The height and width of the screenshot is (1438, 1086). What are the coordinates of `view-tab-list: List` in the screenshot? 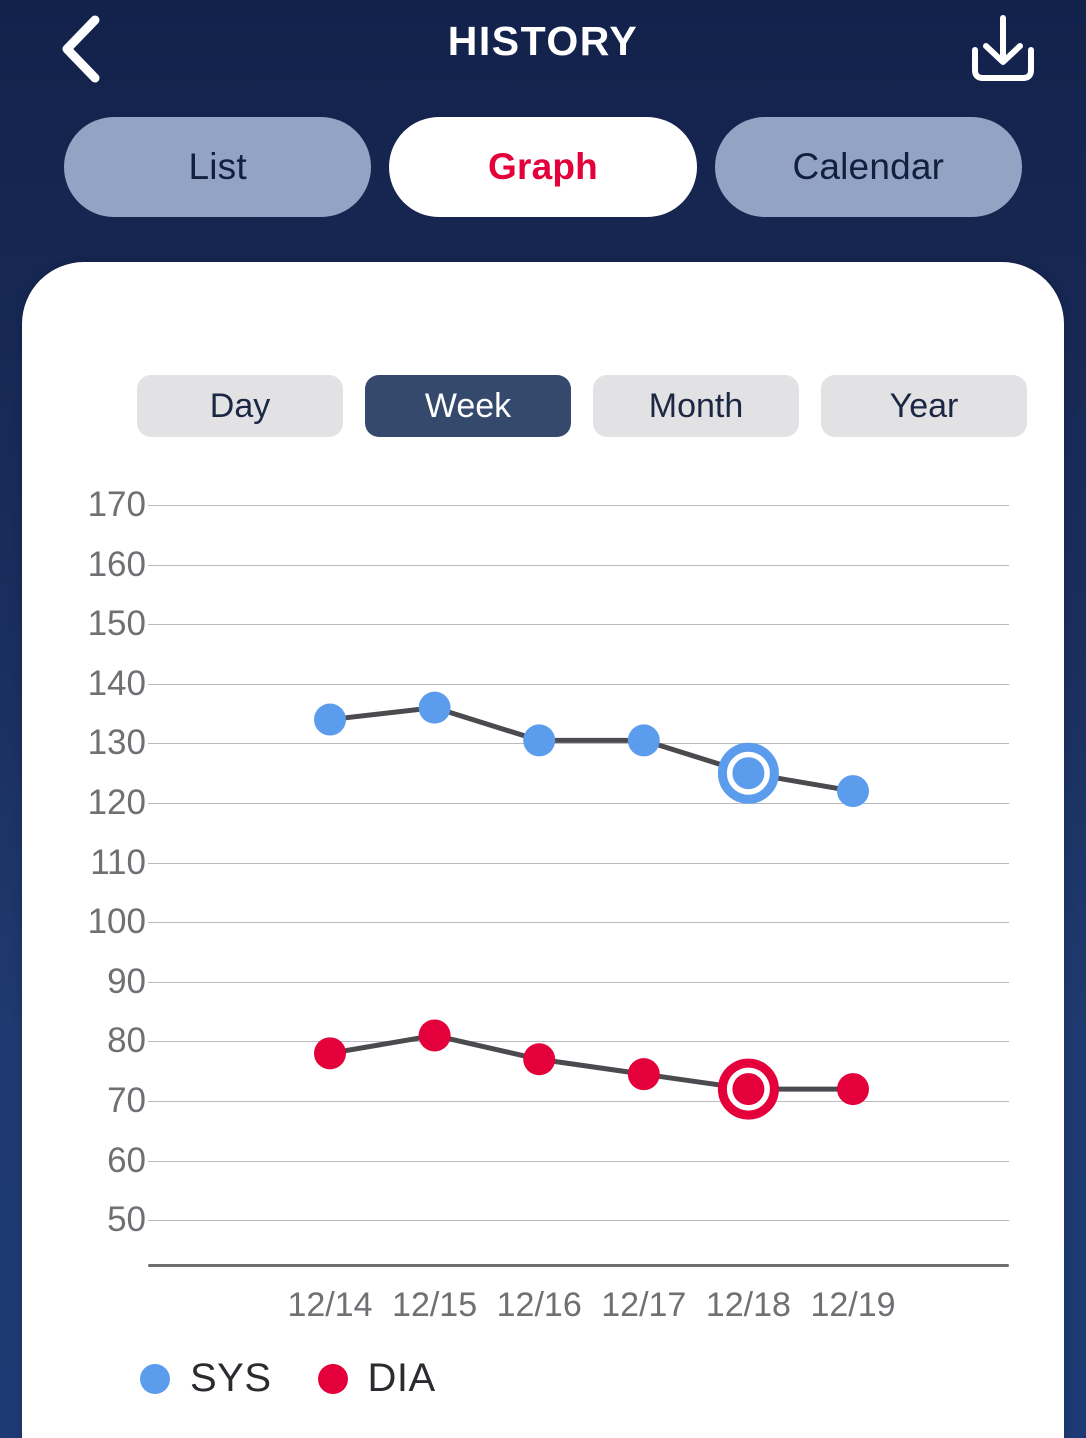 It's located at (218, 167).